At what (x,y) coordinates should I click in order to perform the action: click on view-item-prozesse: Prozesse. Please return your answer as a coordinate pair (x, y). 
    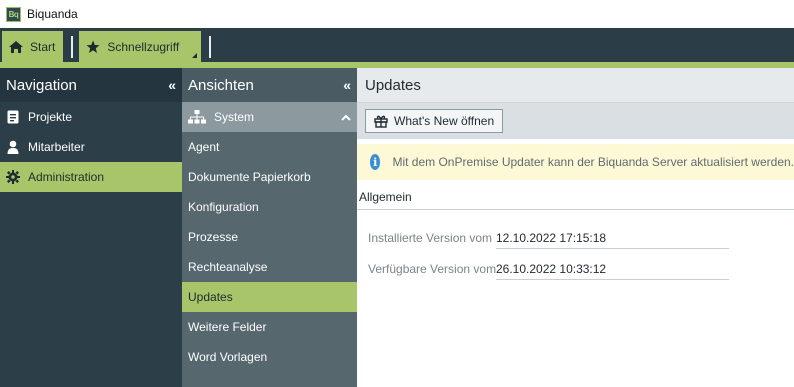
    Looking at the image, I should click on (269, 237).